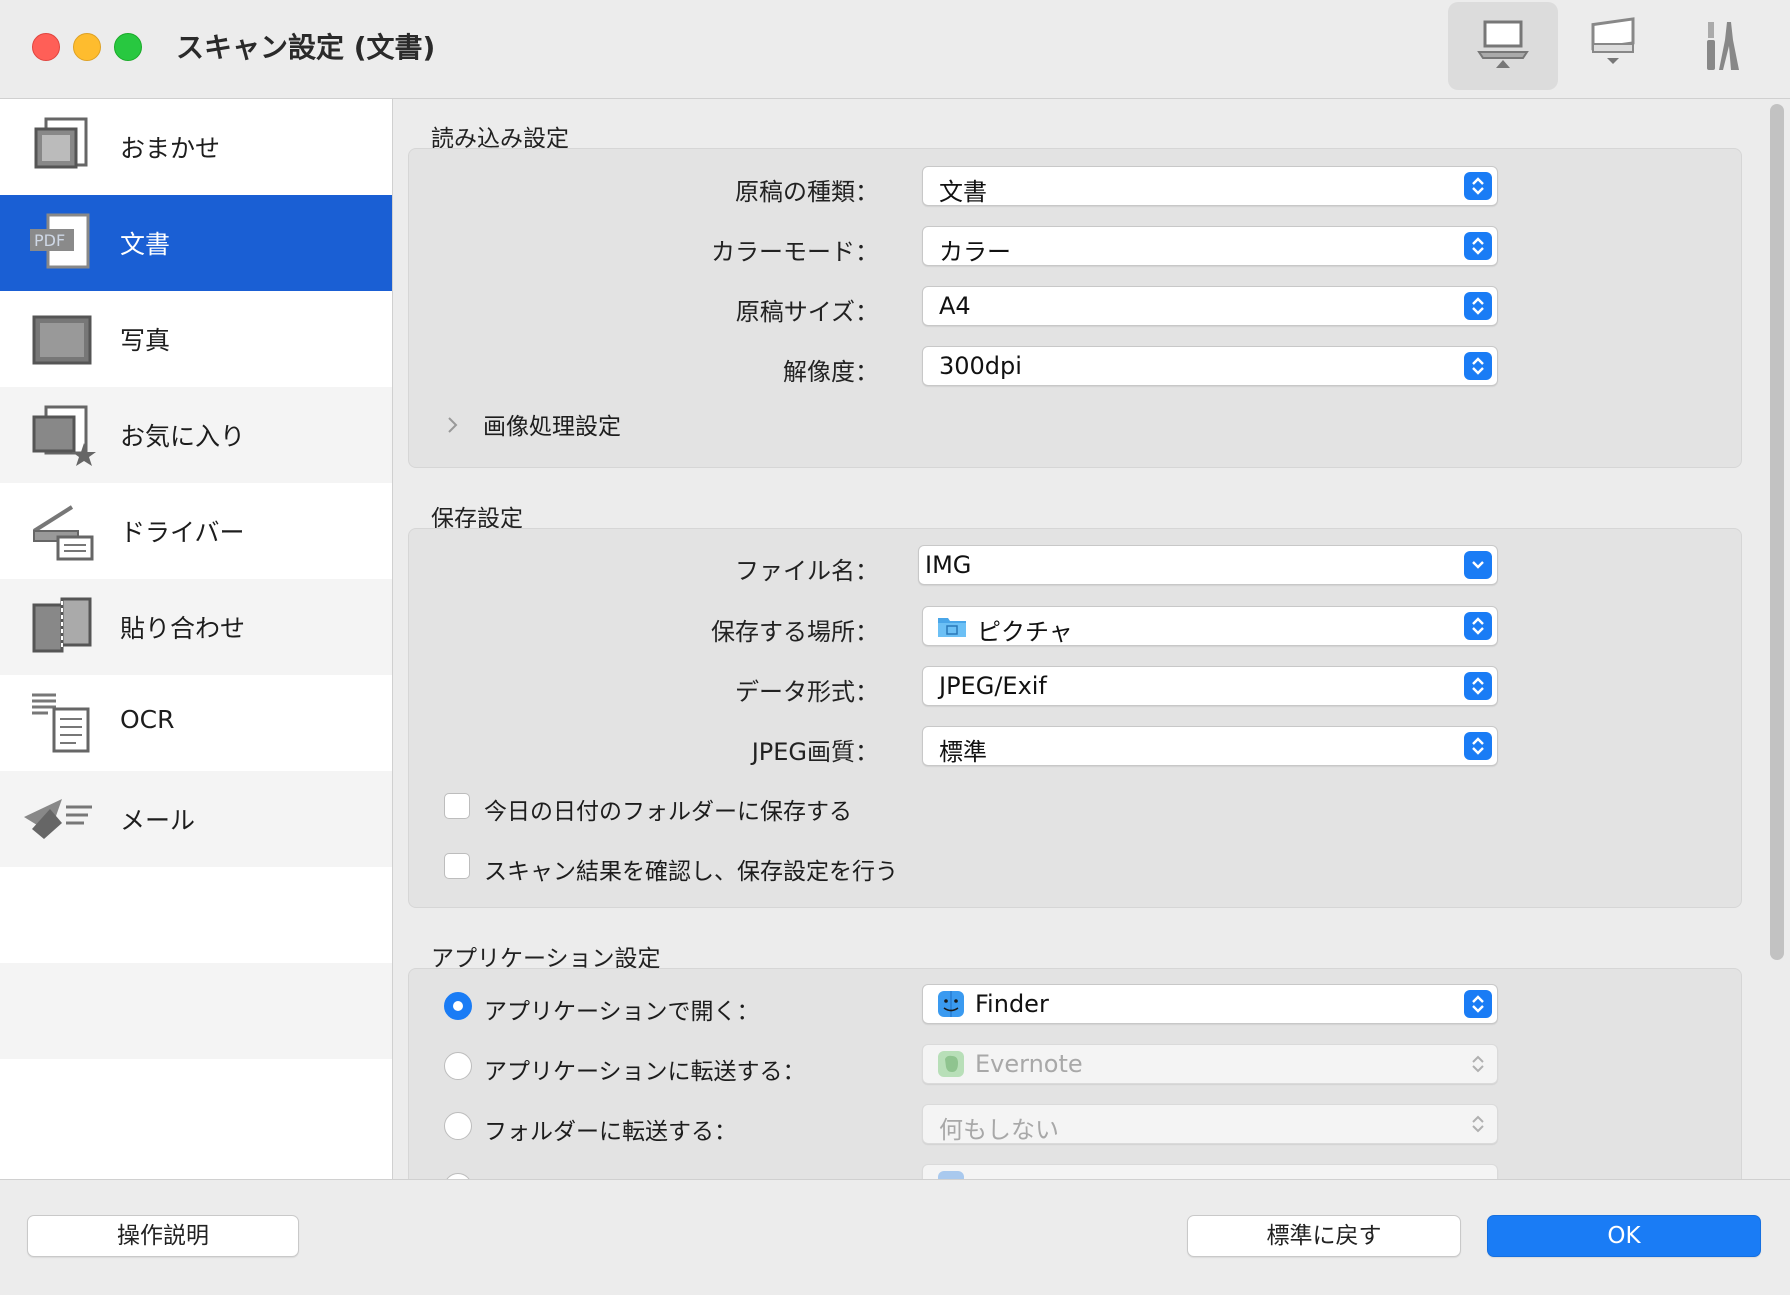 This screenshot has width=1790, height=1295. I want to click on sidebar-item-mail: メール, so click(196, 819).